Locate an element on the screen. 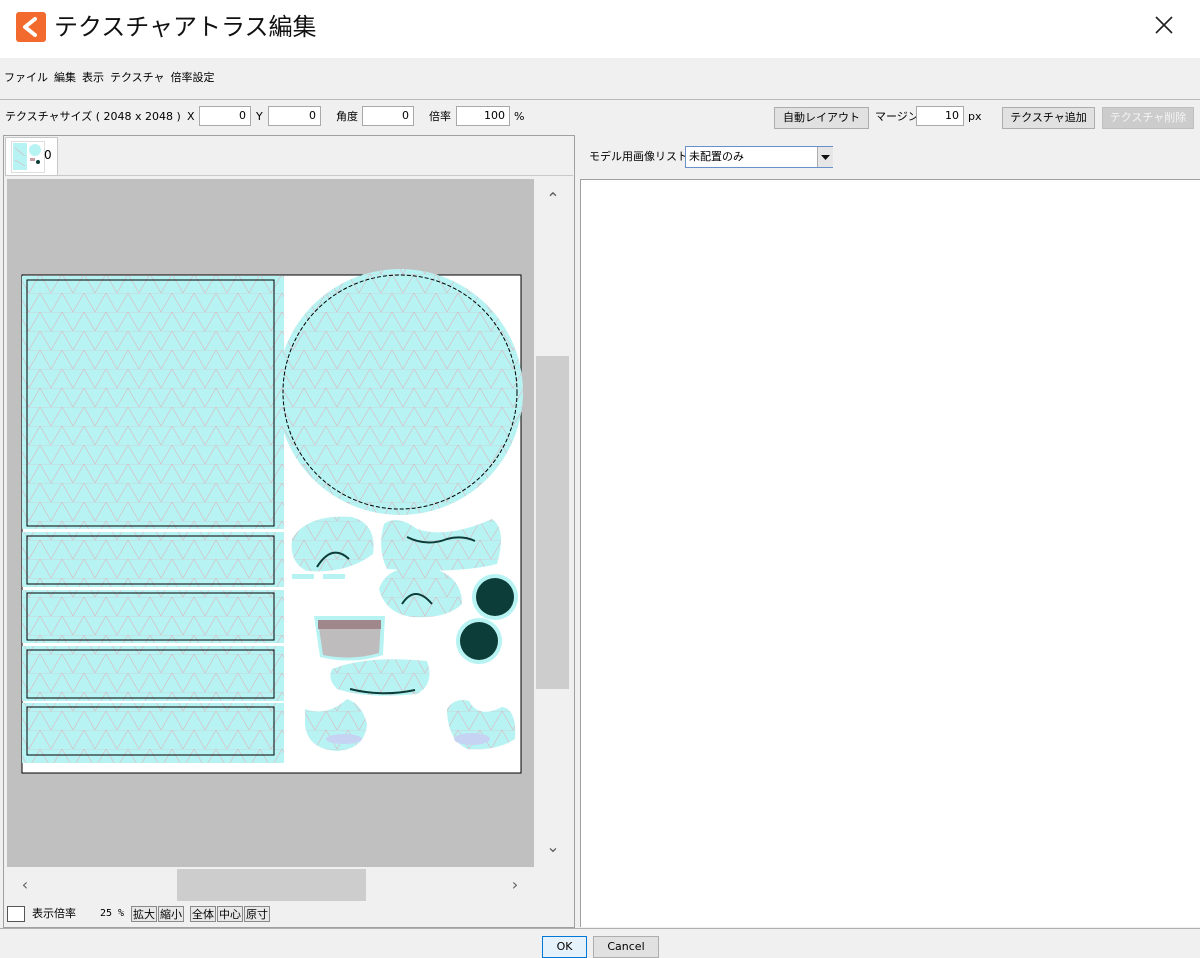 This screenshot has height=958, width=1200. zoom-actual-size-button: 原寸 is located at coordinates (257, 914).